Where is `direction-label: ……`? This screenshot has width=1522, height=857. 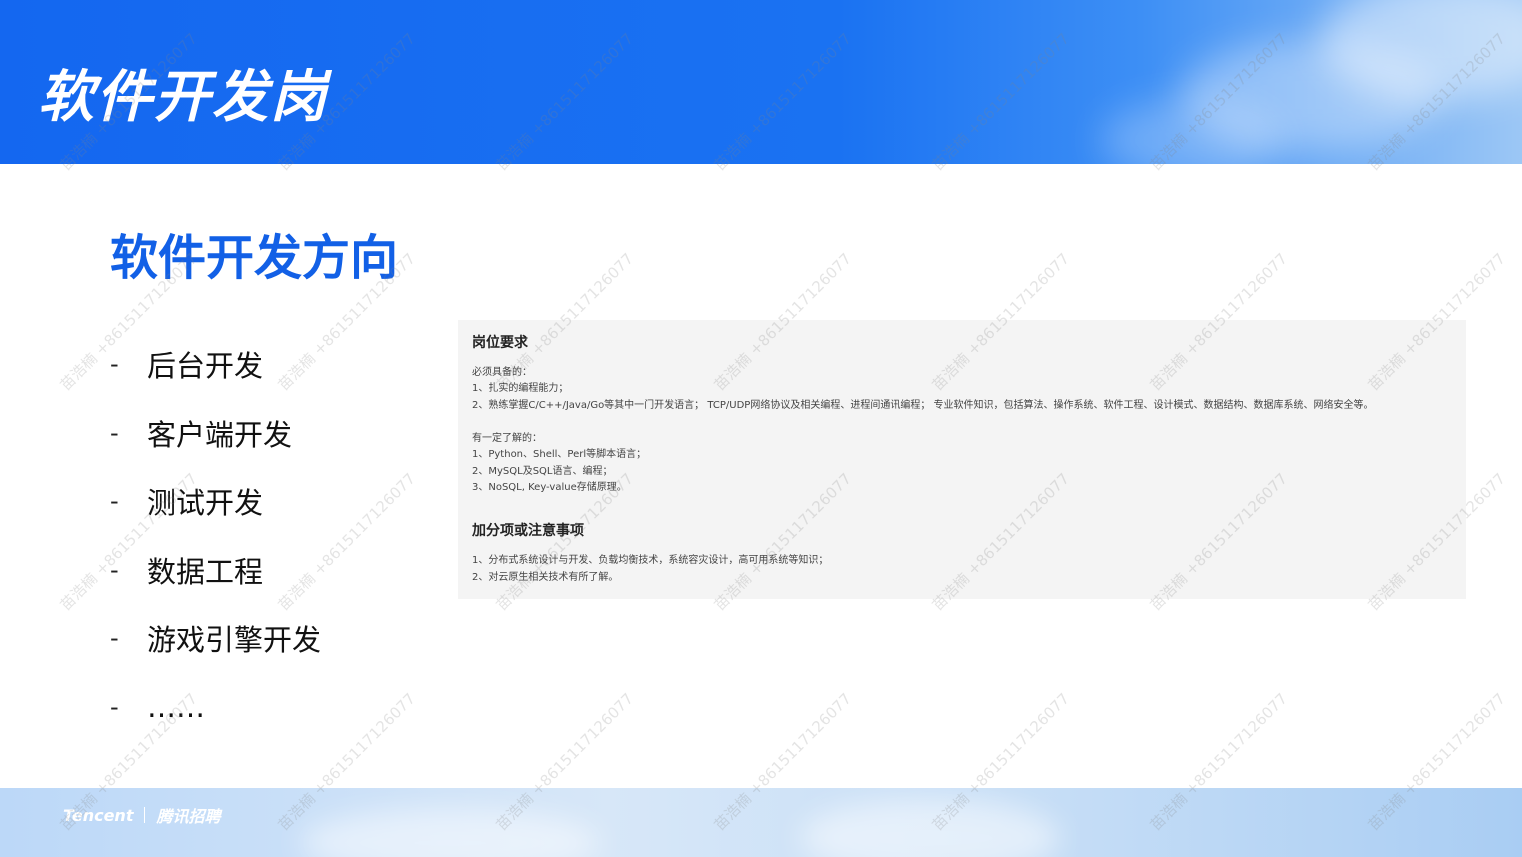 direction-label: …… is located at coordinates (176, 706).